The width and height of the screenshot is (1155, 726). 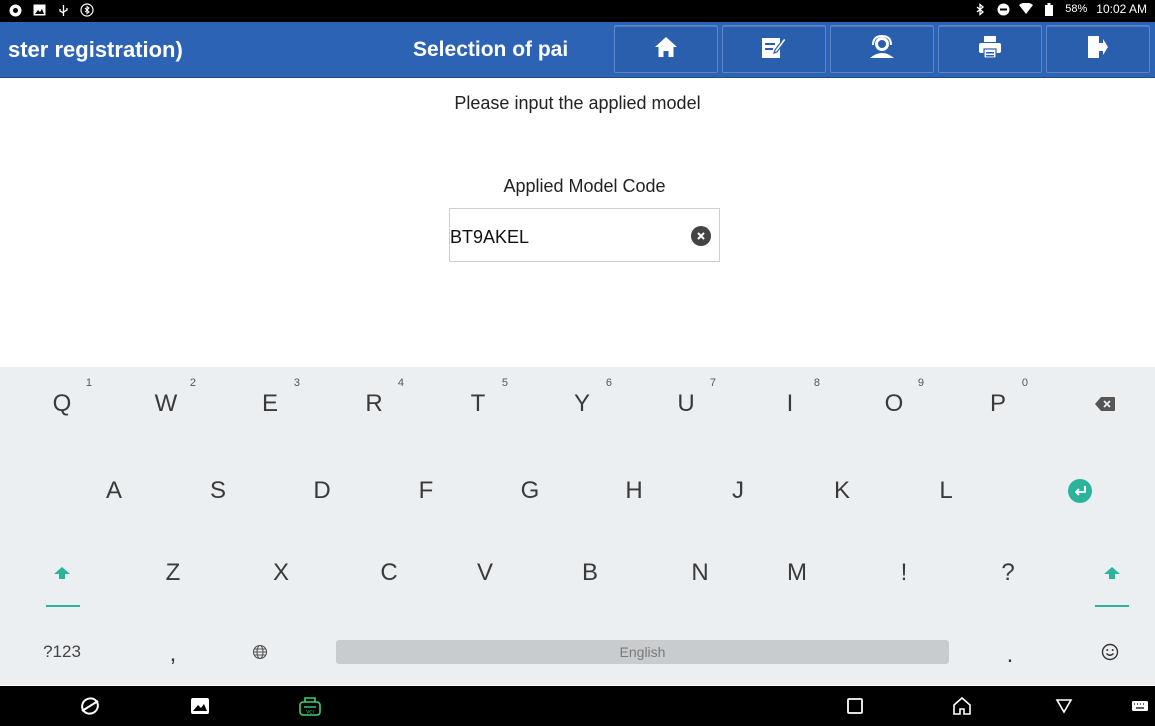 What do you see at coordinates (504, 383) in the screenshot?
I see `key-hint: 5` at bounding box center [504, 383].